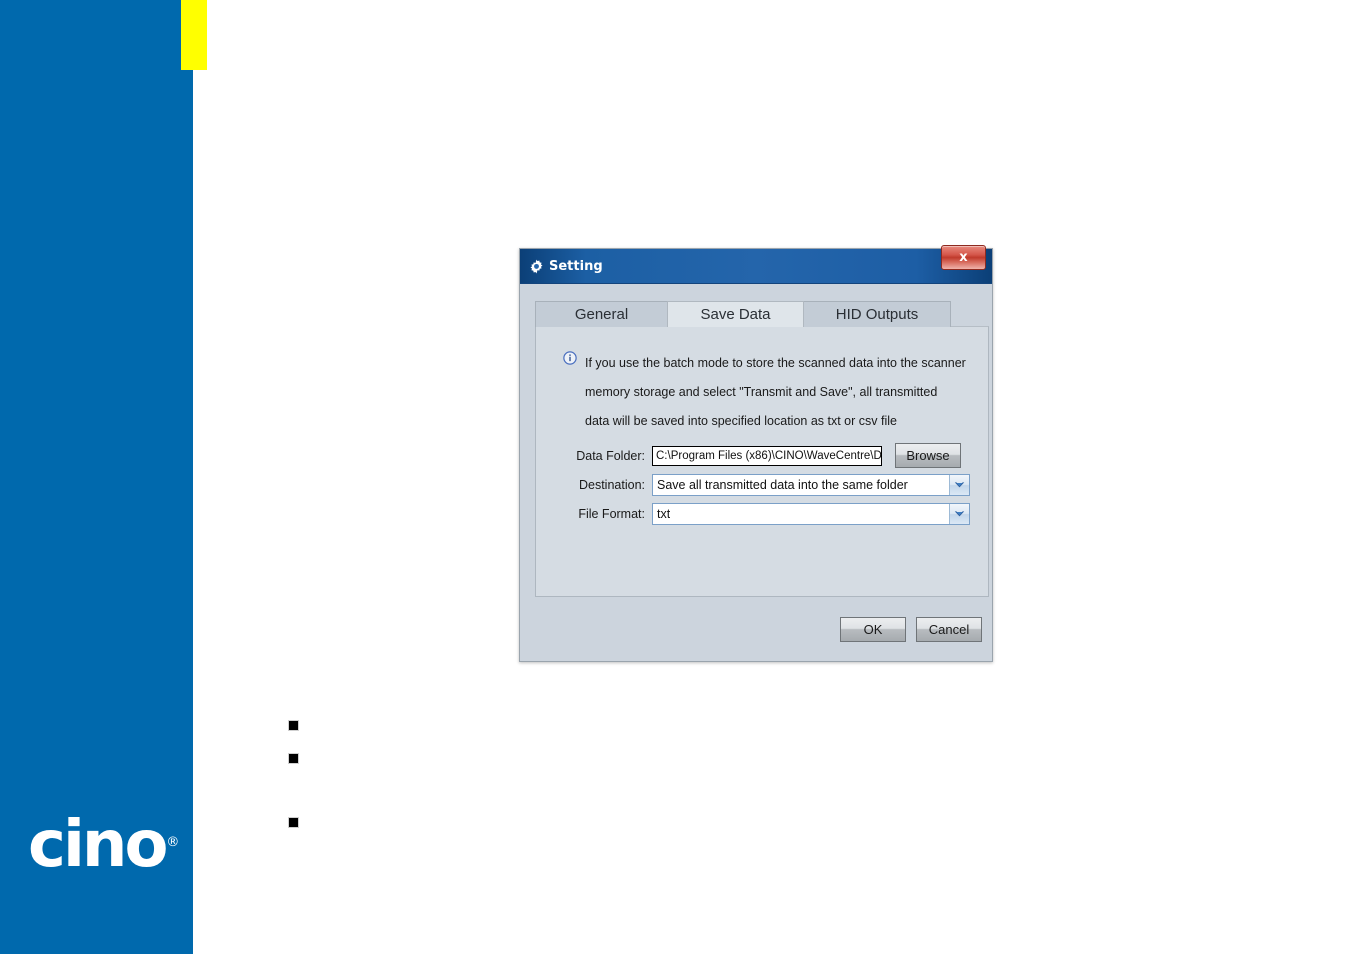 The width and height of the screenshot is (1351, 954). Describe the element at coordinates (173, 842) in the screenshot. I see `registered-trademark-symbol: ®` at that location.